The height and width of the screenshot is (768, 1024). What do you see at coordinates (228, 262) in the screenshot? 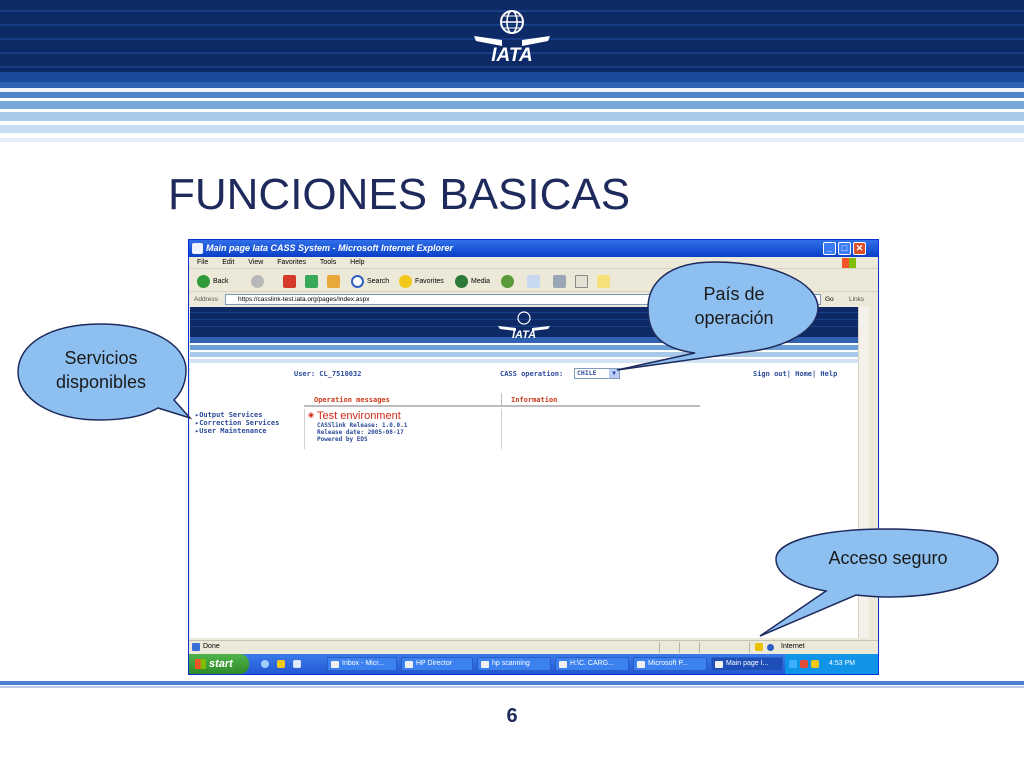
I see `menu-edit: Edit` at bounding box center [228, 262].